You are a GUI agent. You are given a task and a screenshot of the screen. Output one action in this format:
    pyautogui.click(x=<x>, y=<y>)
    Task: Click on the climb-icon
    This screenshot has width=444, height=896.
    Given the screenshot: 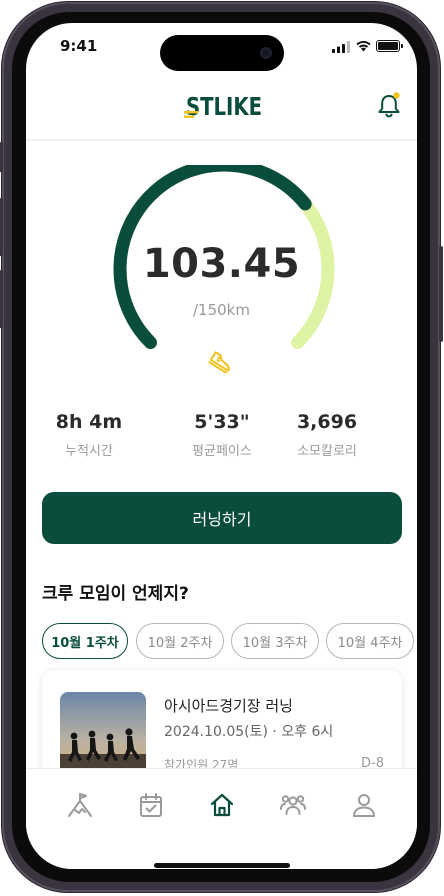 What is the action you would take?
    pyautogui.click(x=80, y=805)
    